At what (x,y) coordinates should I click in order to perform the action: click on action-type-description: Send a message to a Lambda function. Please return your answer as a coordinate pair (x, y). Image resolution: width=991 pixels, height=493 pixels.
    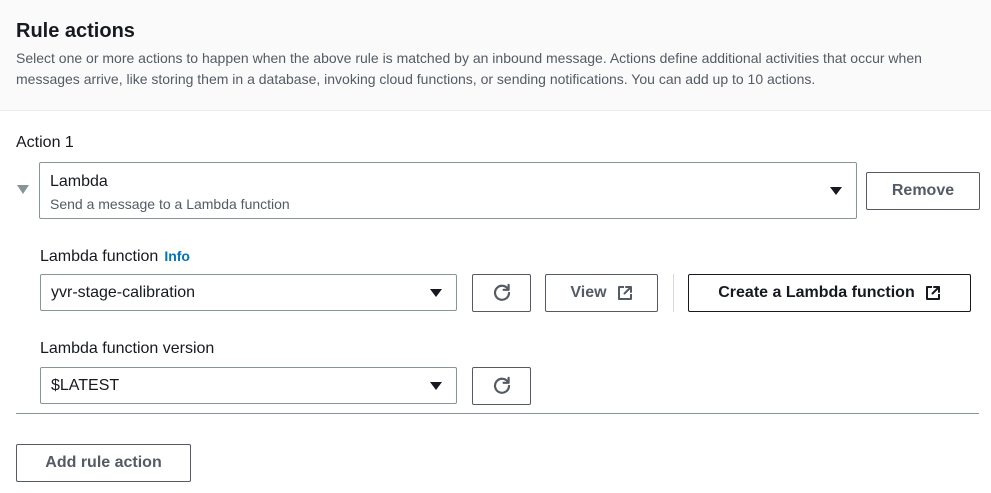
    Looking at the image, I should click on (170, 204).